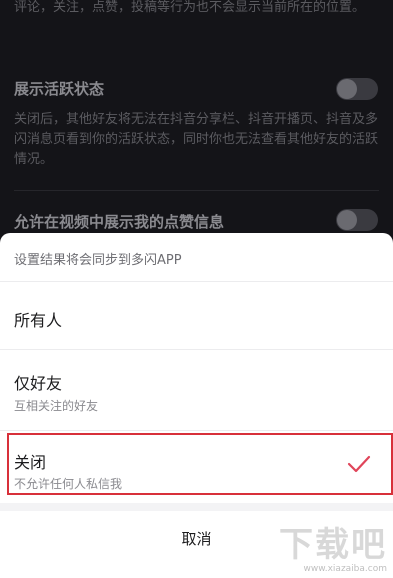 Image resolution: width=393 pixels, height=578 pixels. Describe the element at coordinates (359, 464) in the screenshot. I see `checkmark-icon` at that location.